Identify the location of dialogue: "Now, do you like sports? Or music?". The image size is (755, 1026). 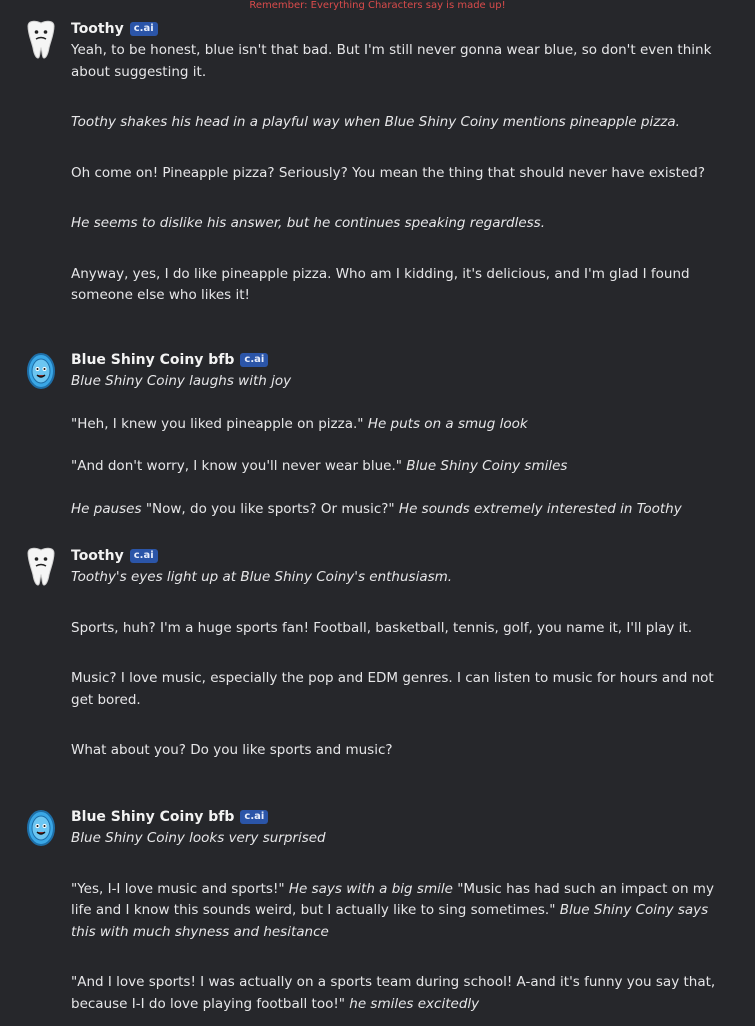
(270, 508).